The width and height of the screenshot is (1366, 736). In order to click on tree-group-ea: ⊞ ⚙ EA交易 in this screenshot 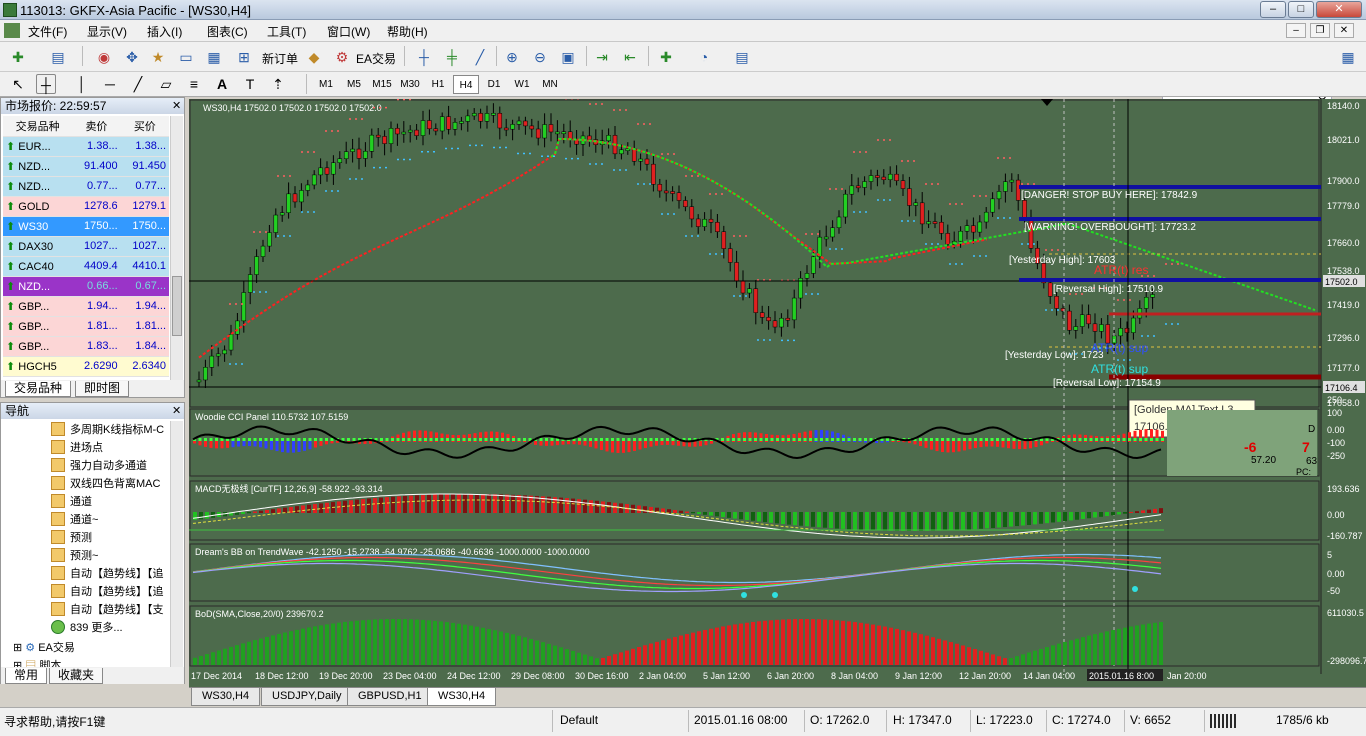, I will do `click(44, 648)`.